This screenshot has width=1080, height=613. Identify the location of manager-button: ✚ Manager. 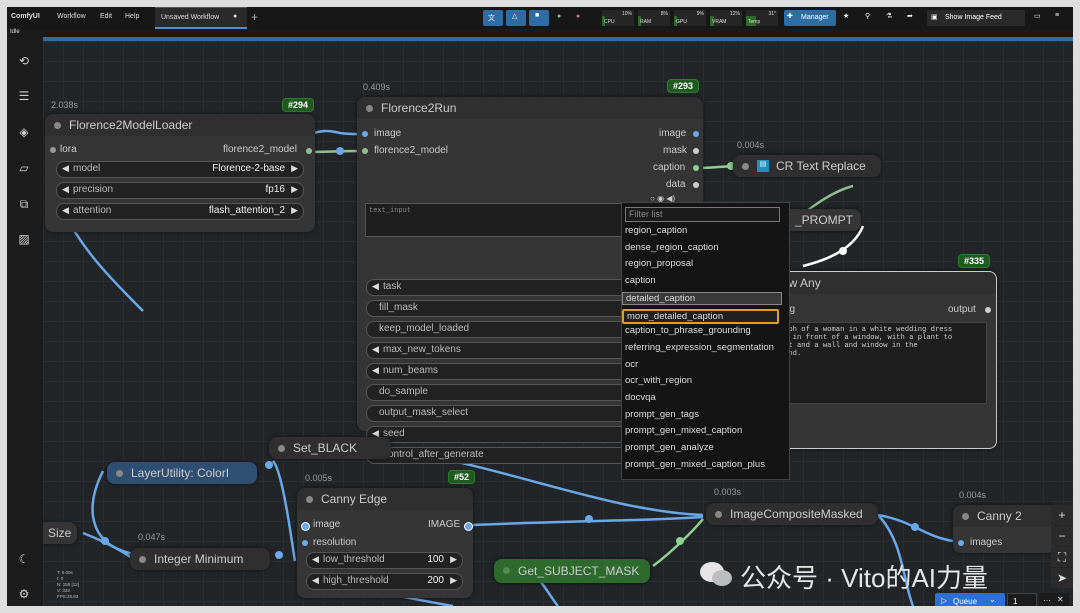
(810, 18).